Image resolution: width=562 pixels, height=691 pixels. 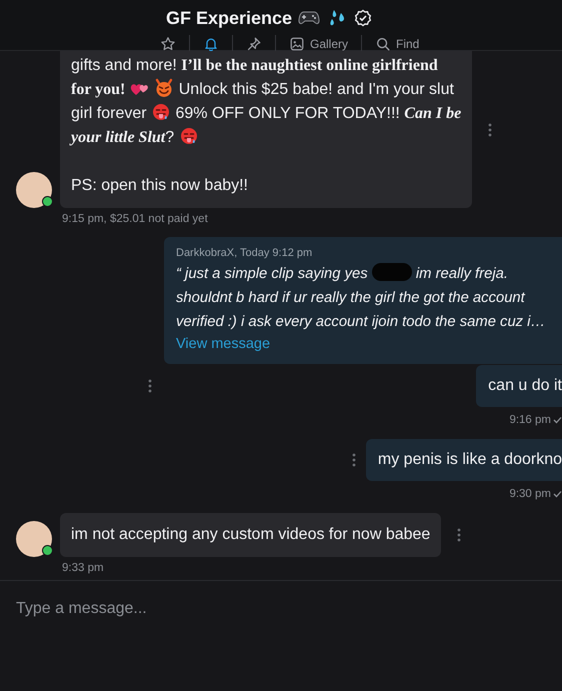 I want to click on message-text: gifts and more! I’ll be the naughtiest online girlfriend, so click(x=254, y=65).